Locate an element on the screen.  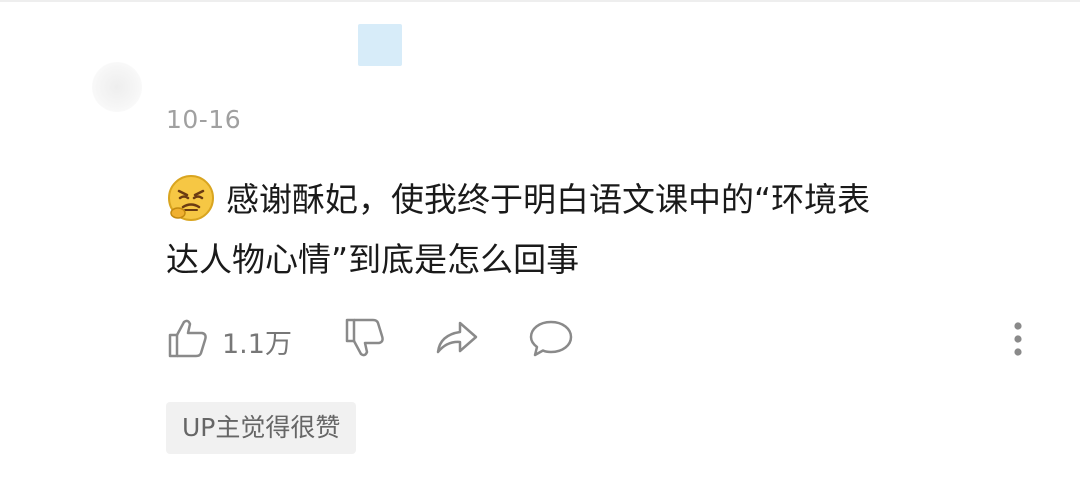
avatar is located at coordinates (117, 87).